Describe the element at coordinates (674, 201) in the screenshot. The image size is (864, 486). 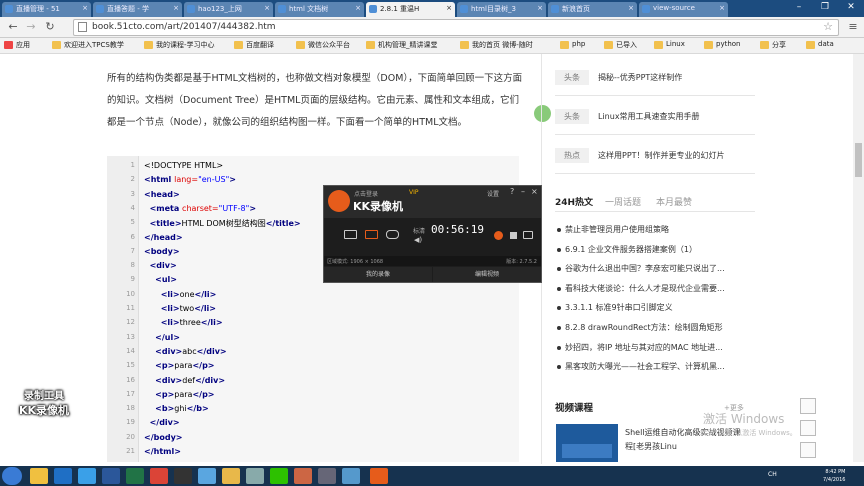
I see `tab-month: 本月最赞` at that location.